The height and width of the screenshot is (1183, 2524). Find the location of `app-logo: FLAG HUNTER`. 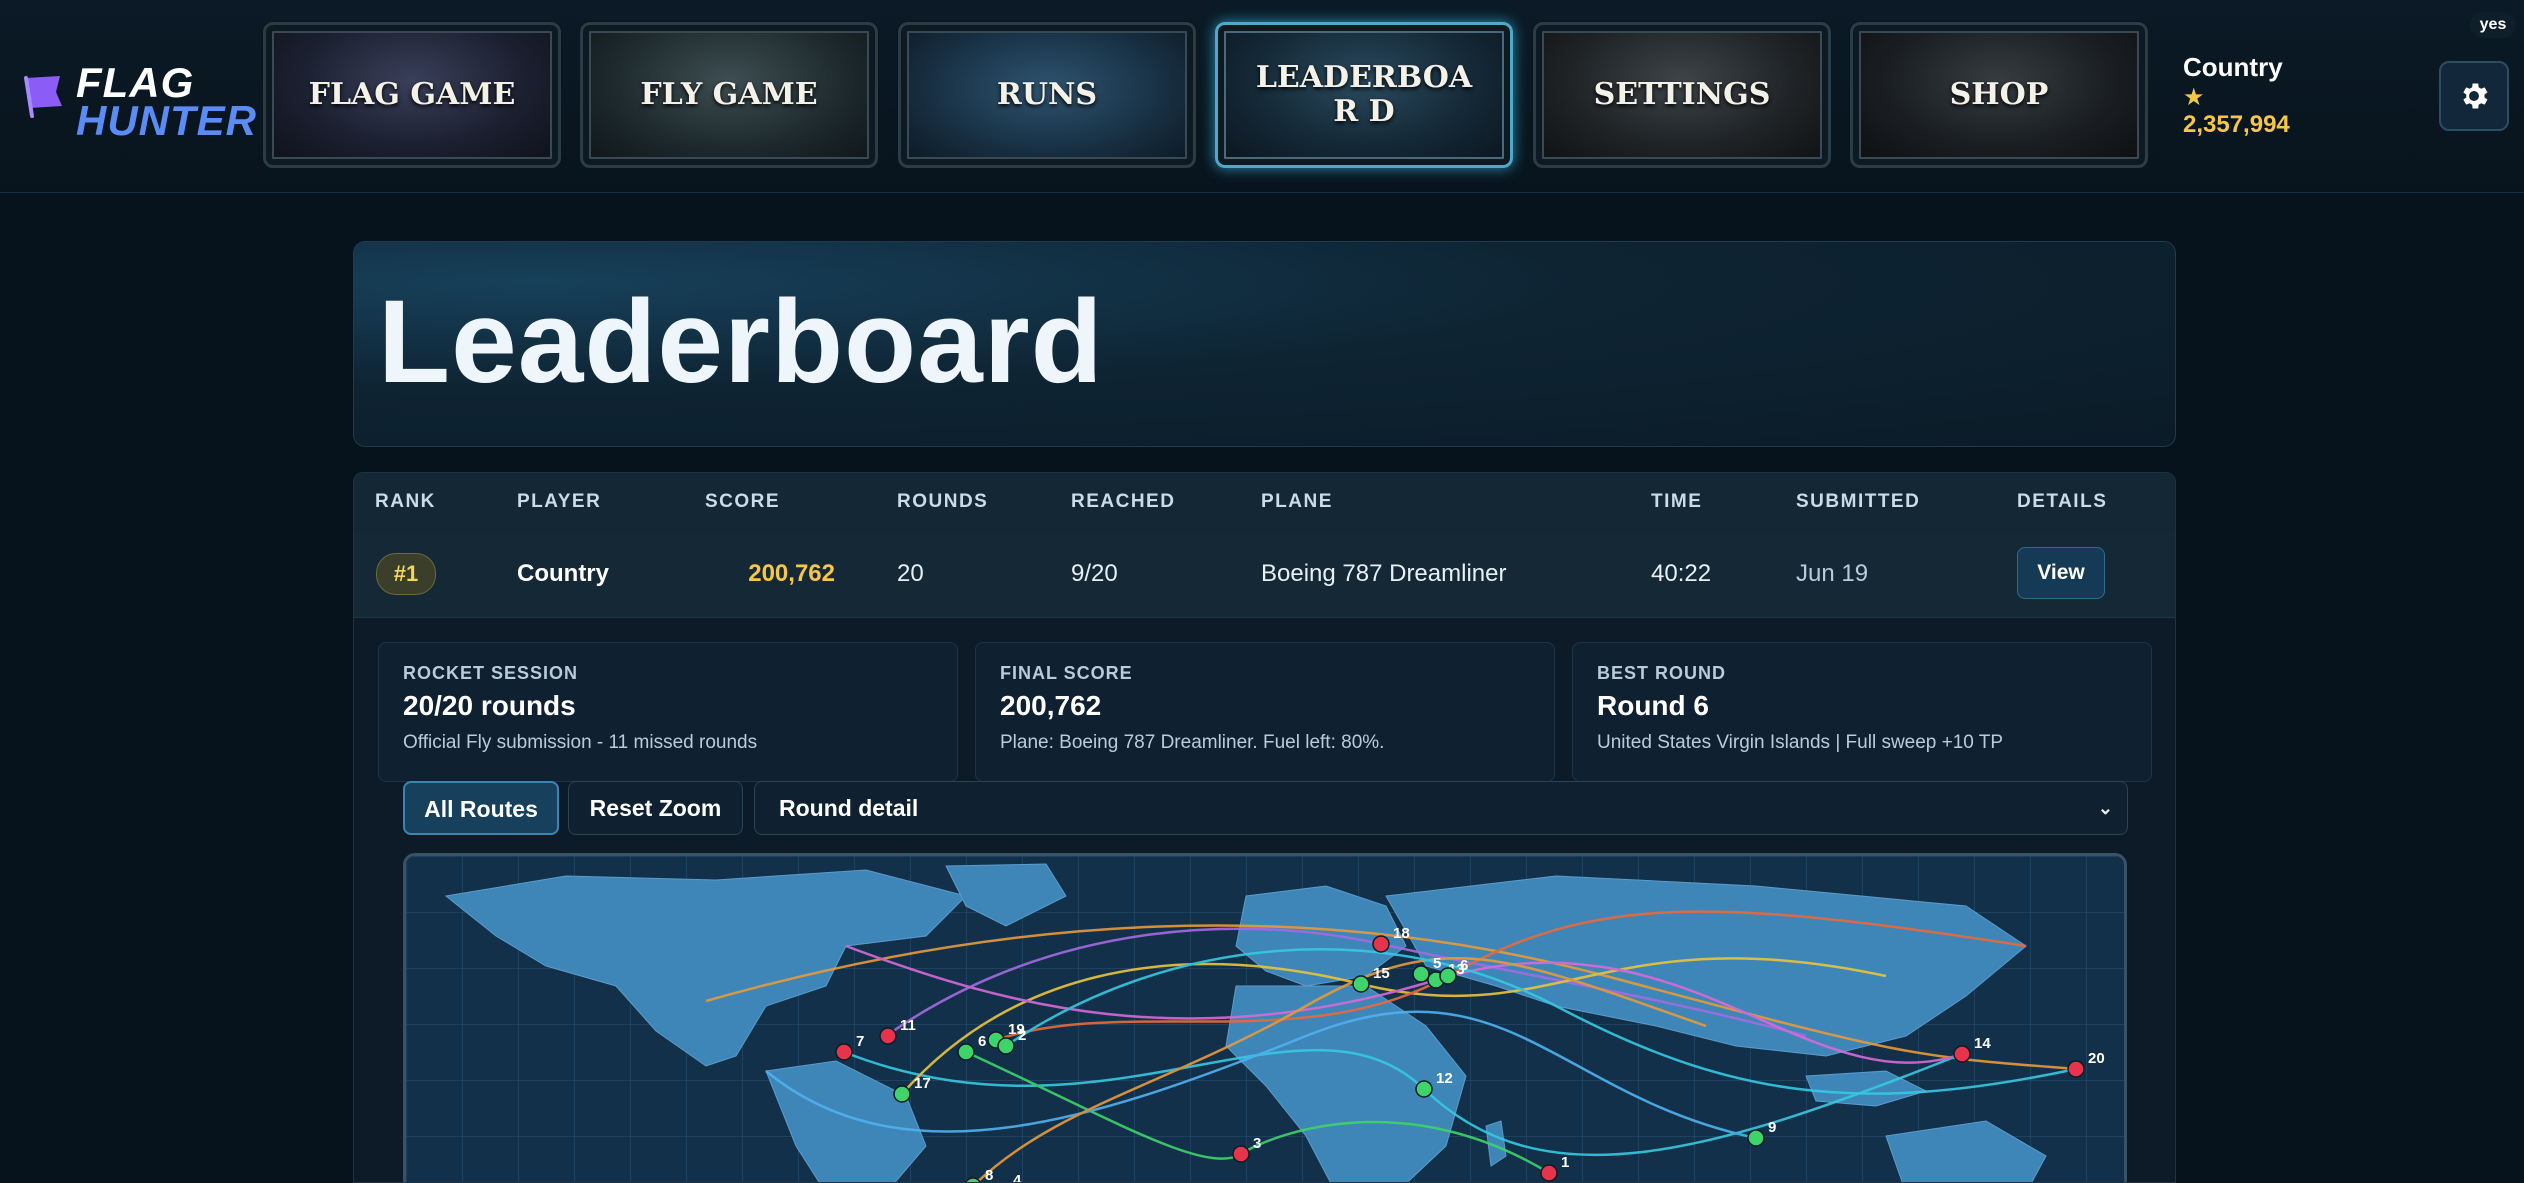

app-logo: FLAG HUNTER is located at coordinates (138, 99).